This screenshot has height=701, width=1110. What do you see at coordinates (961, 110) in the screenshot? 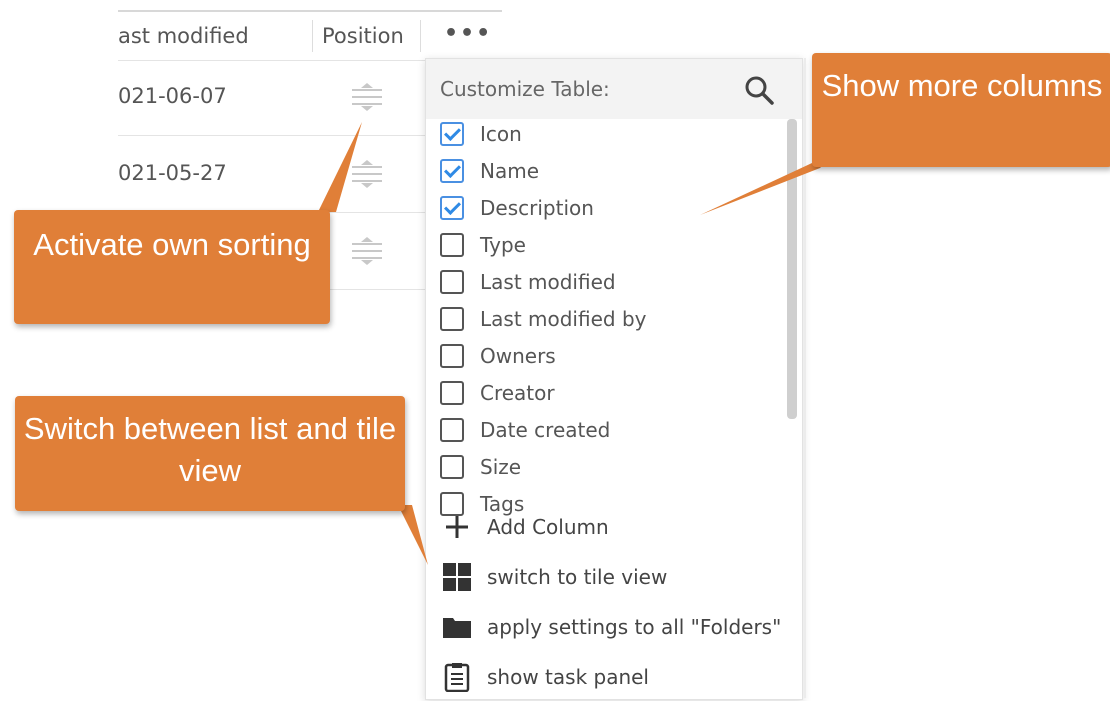
I see `callout-show-more-columns: Show more columns` at bounding box center [961, 110].